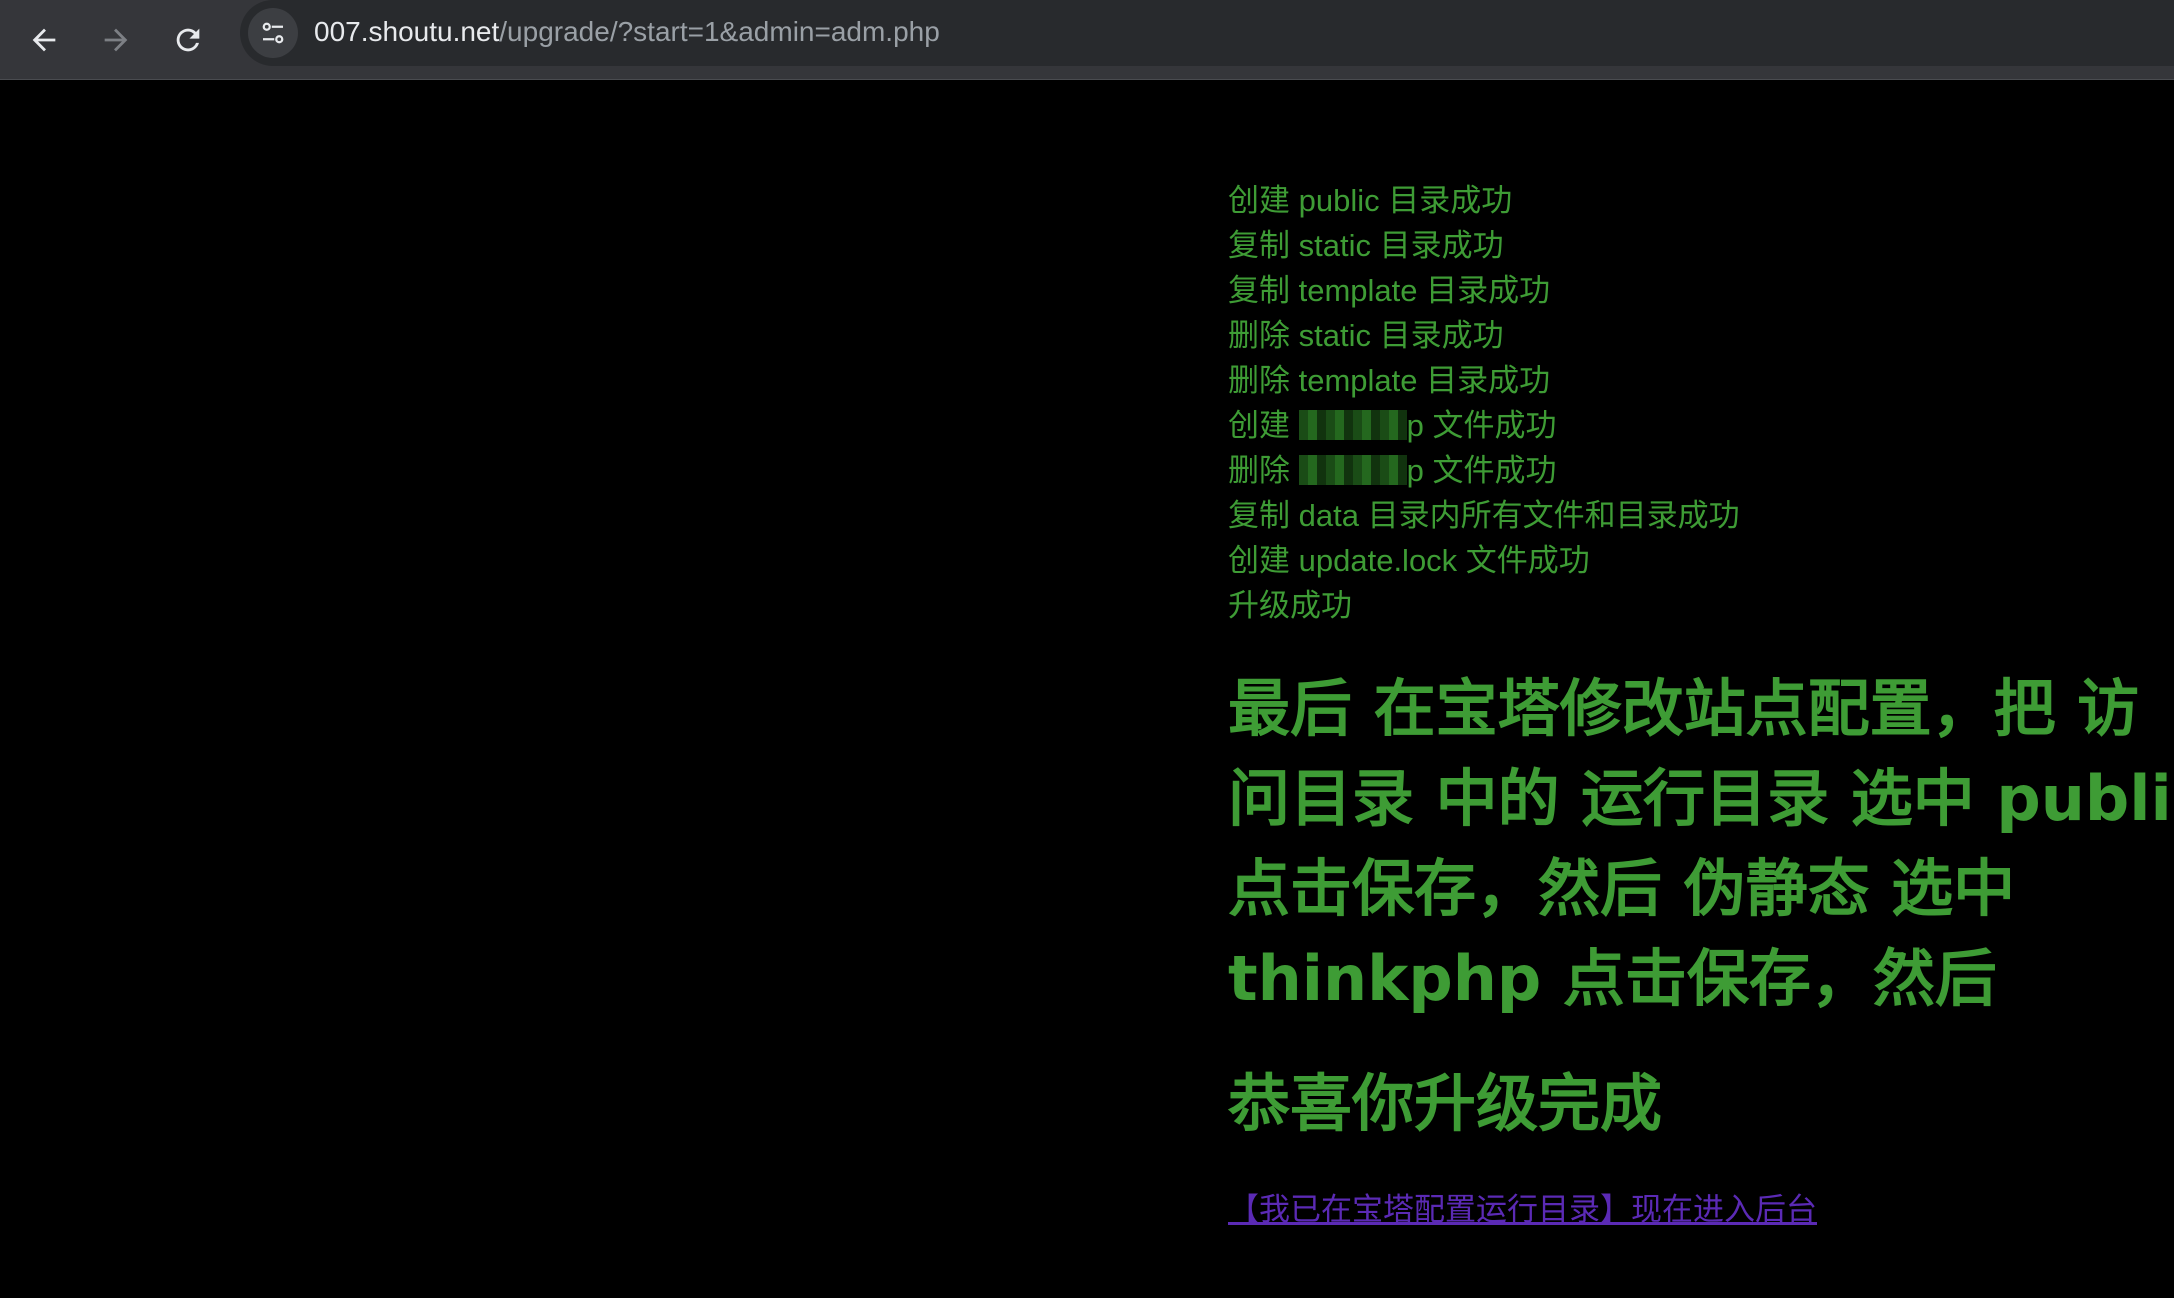 This screenshot has height=1298, width=2174. I want to click on log-line: 删除 static 目录成功, so click(1366, 335).